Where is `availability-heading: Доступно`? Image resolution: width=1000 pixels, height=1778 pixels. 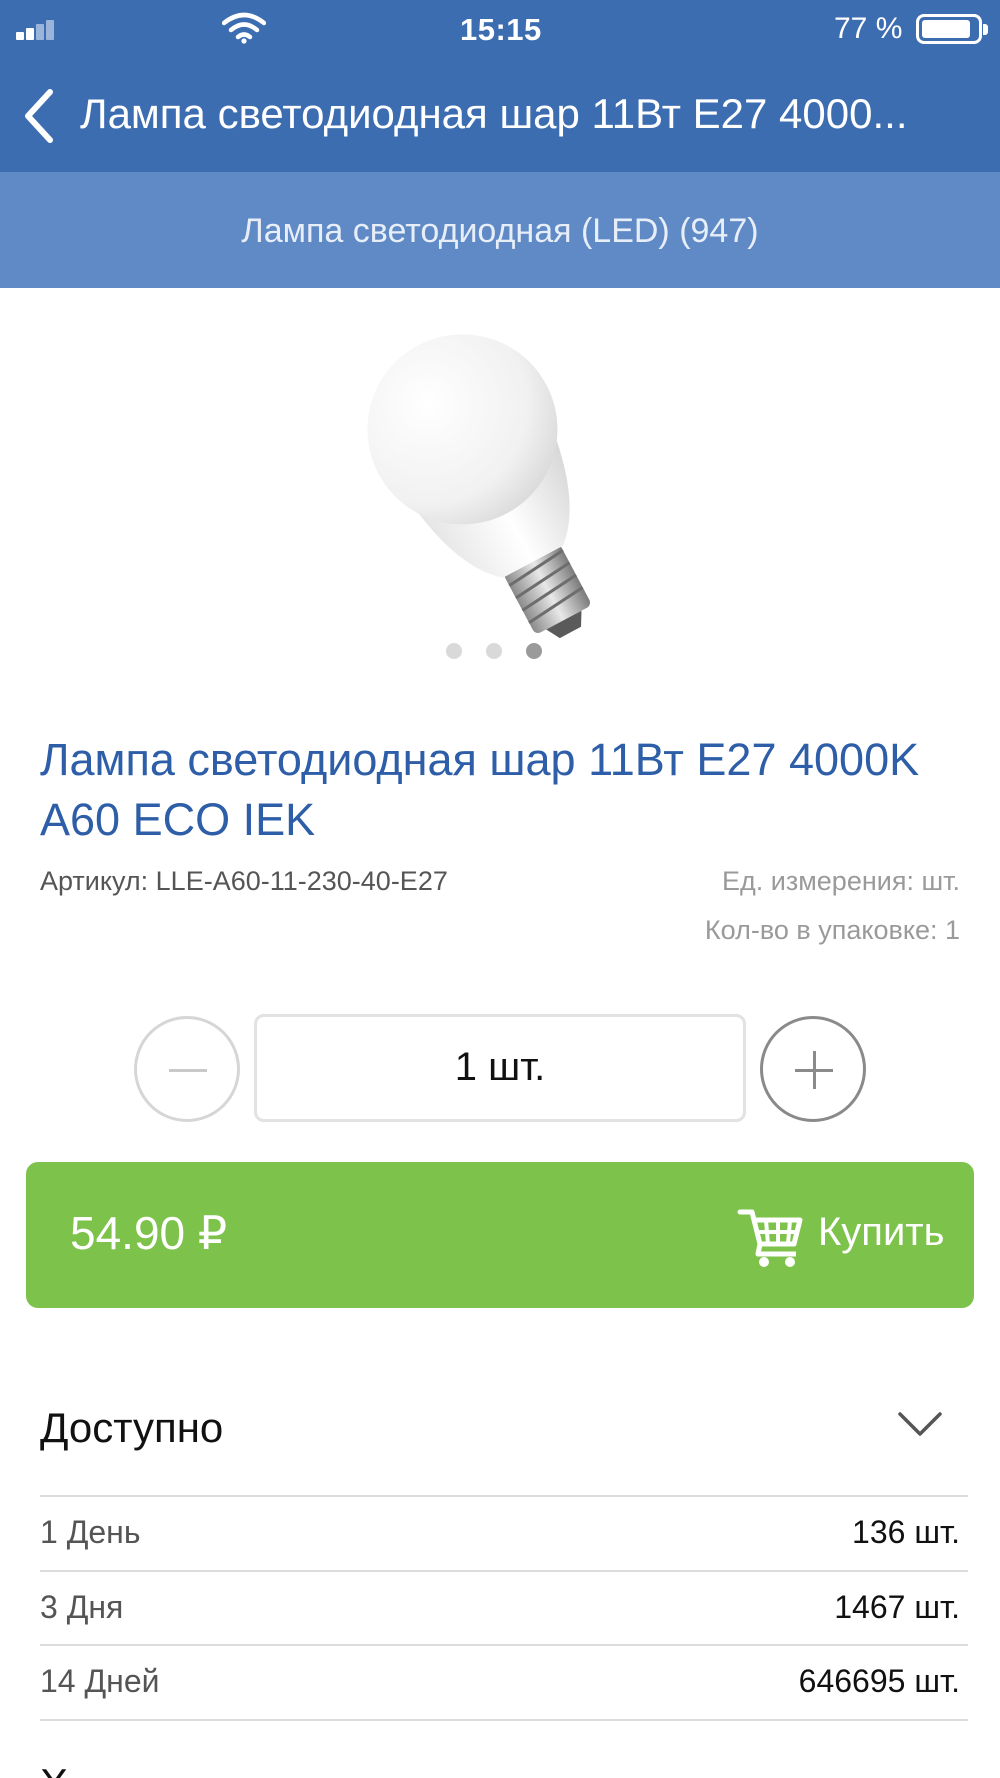
availability-heading: Доступно is located at coordinates (131, 1428).